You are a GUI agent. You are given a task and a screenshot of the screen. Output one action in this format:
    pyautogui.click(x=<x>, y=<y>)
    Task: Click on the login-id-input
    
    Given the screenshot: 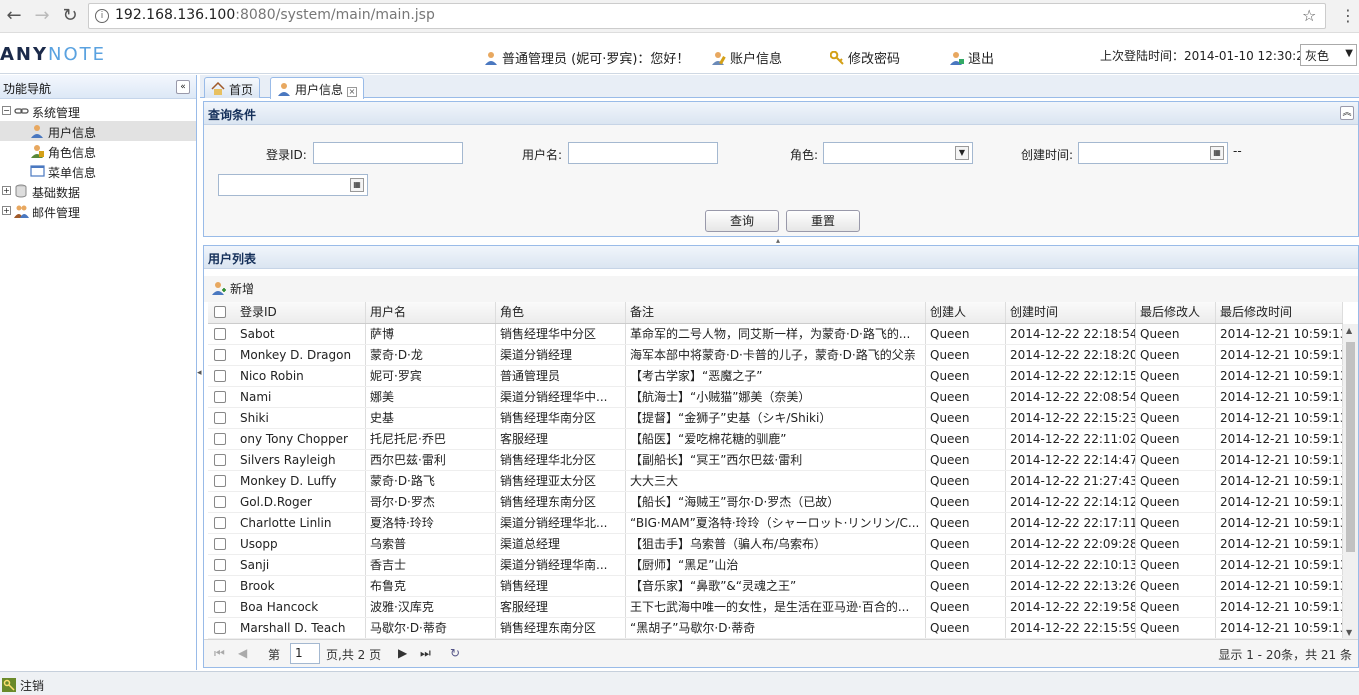 What is the action you would take?
    pyautogui.click(x=388, y=153)
    